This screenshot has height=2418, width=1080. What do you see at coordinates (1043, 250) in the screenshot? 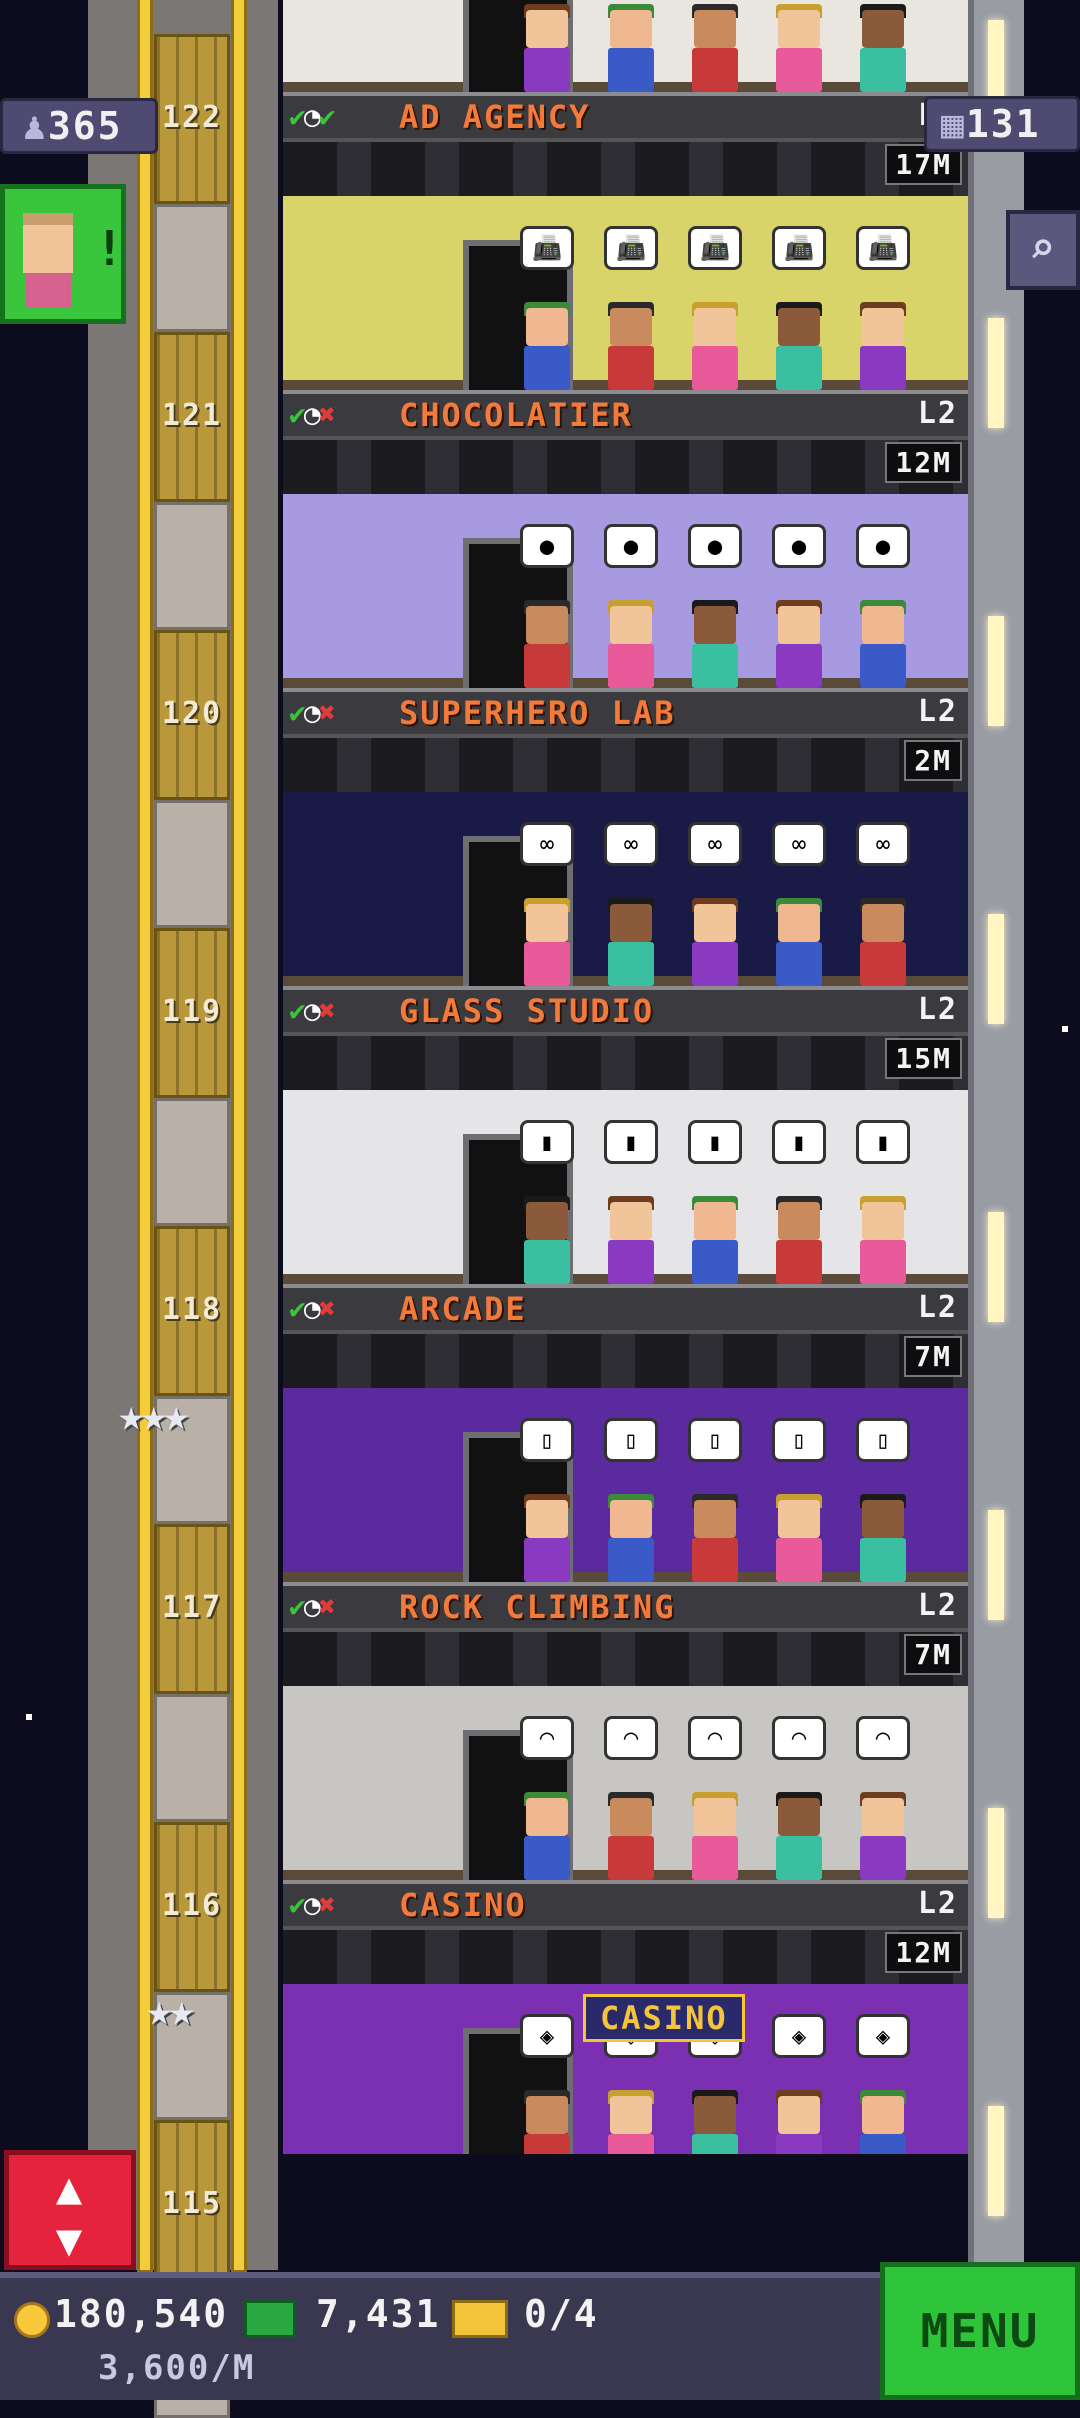
I see `search-button: ⌕` at bounding box center [1043, 250].